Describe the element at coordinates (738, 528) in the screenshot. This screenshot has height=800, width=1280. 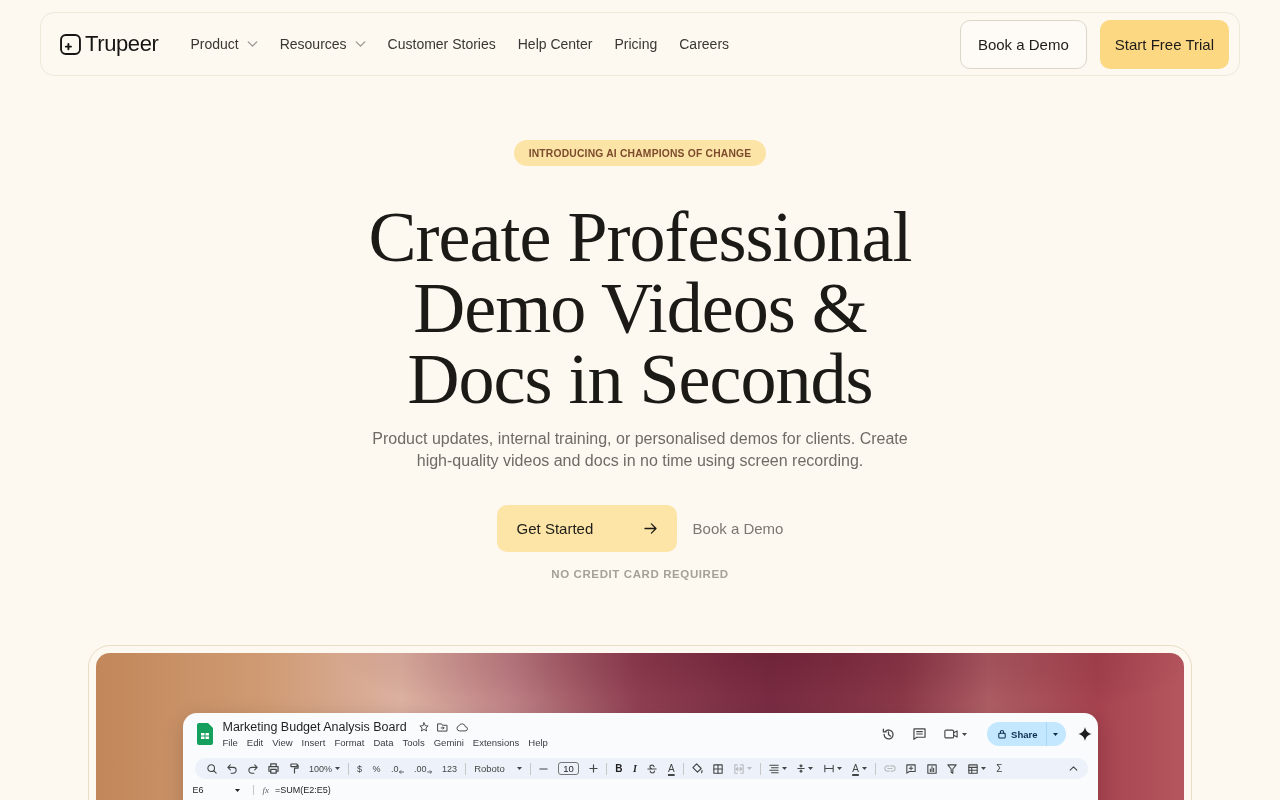
I see `book-demo-link: Book a Demo` at that location.